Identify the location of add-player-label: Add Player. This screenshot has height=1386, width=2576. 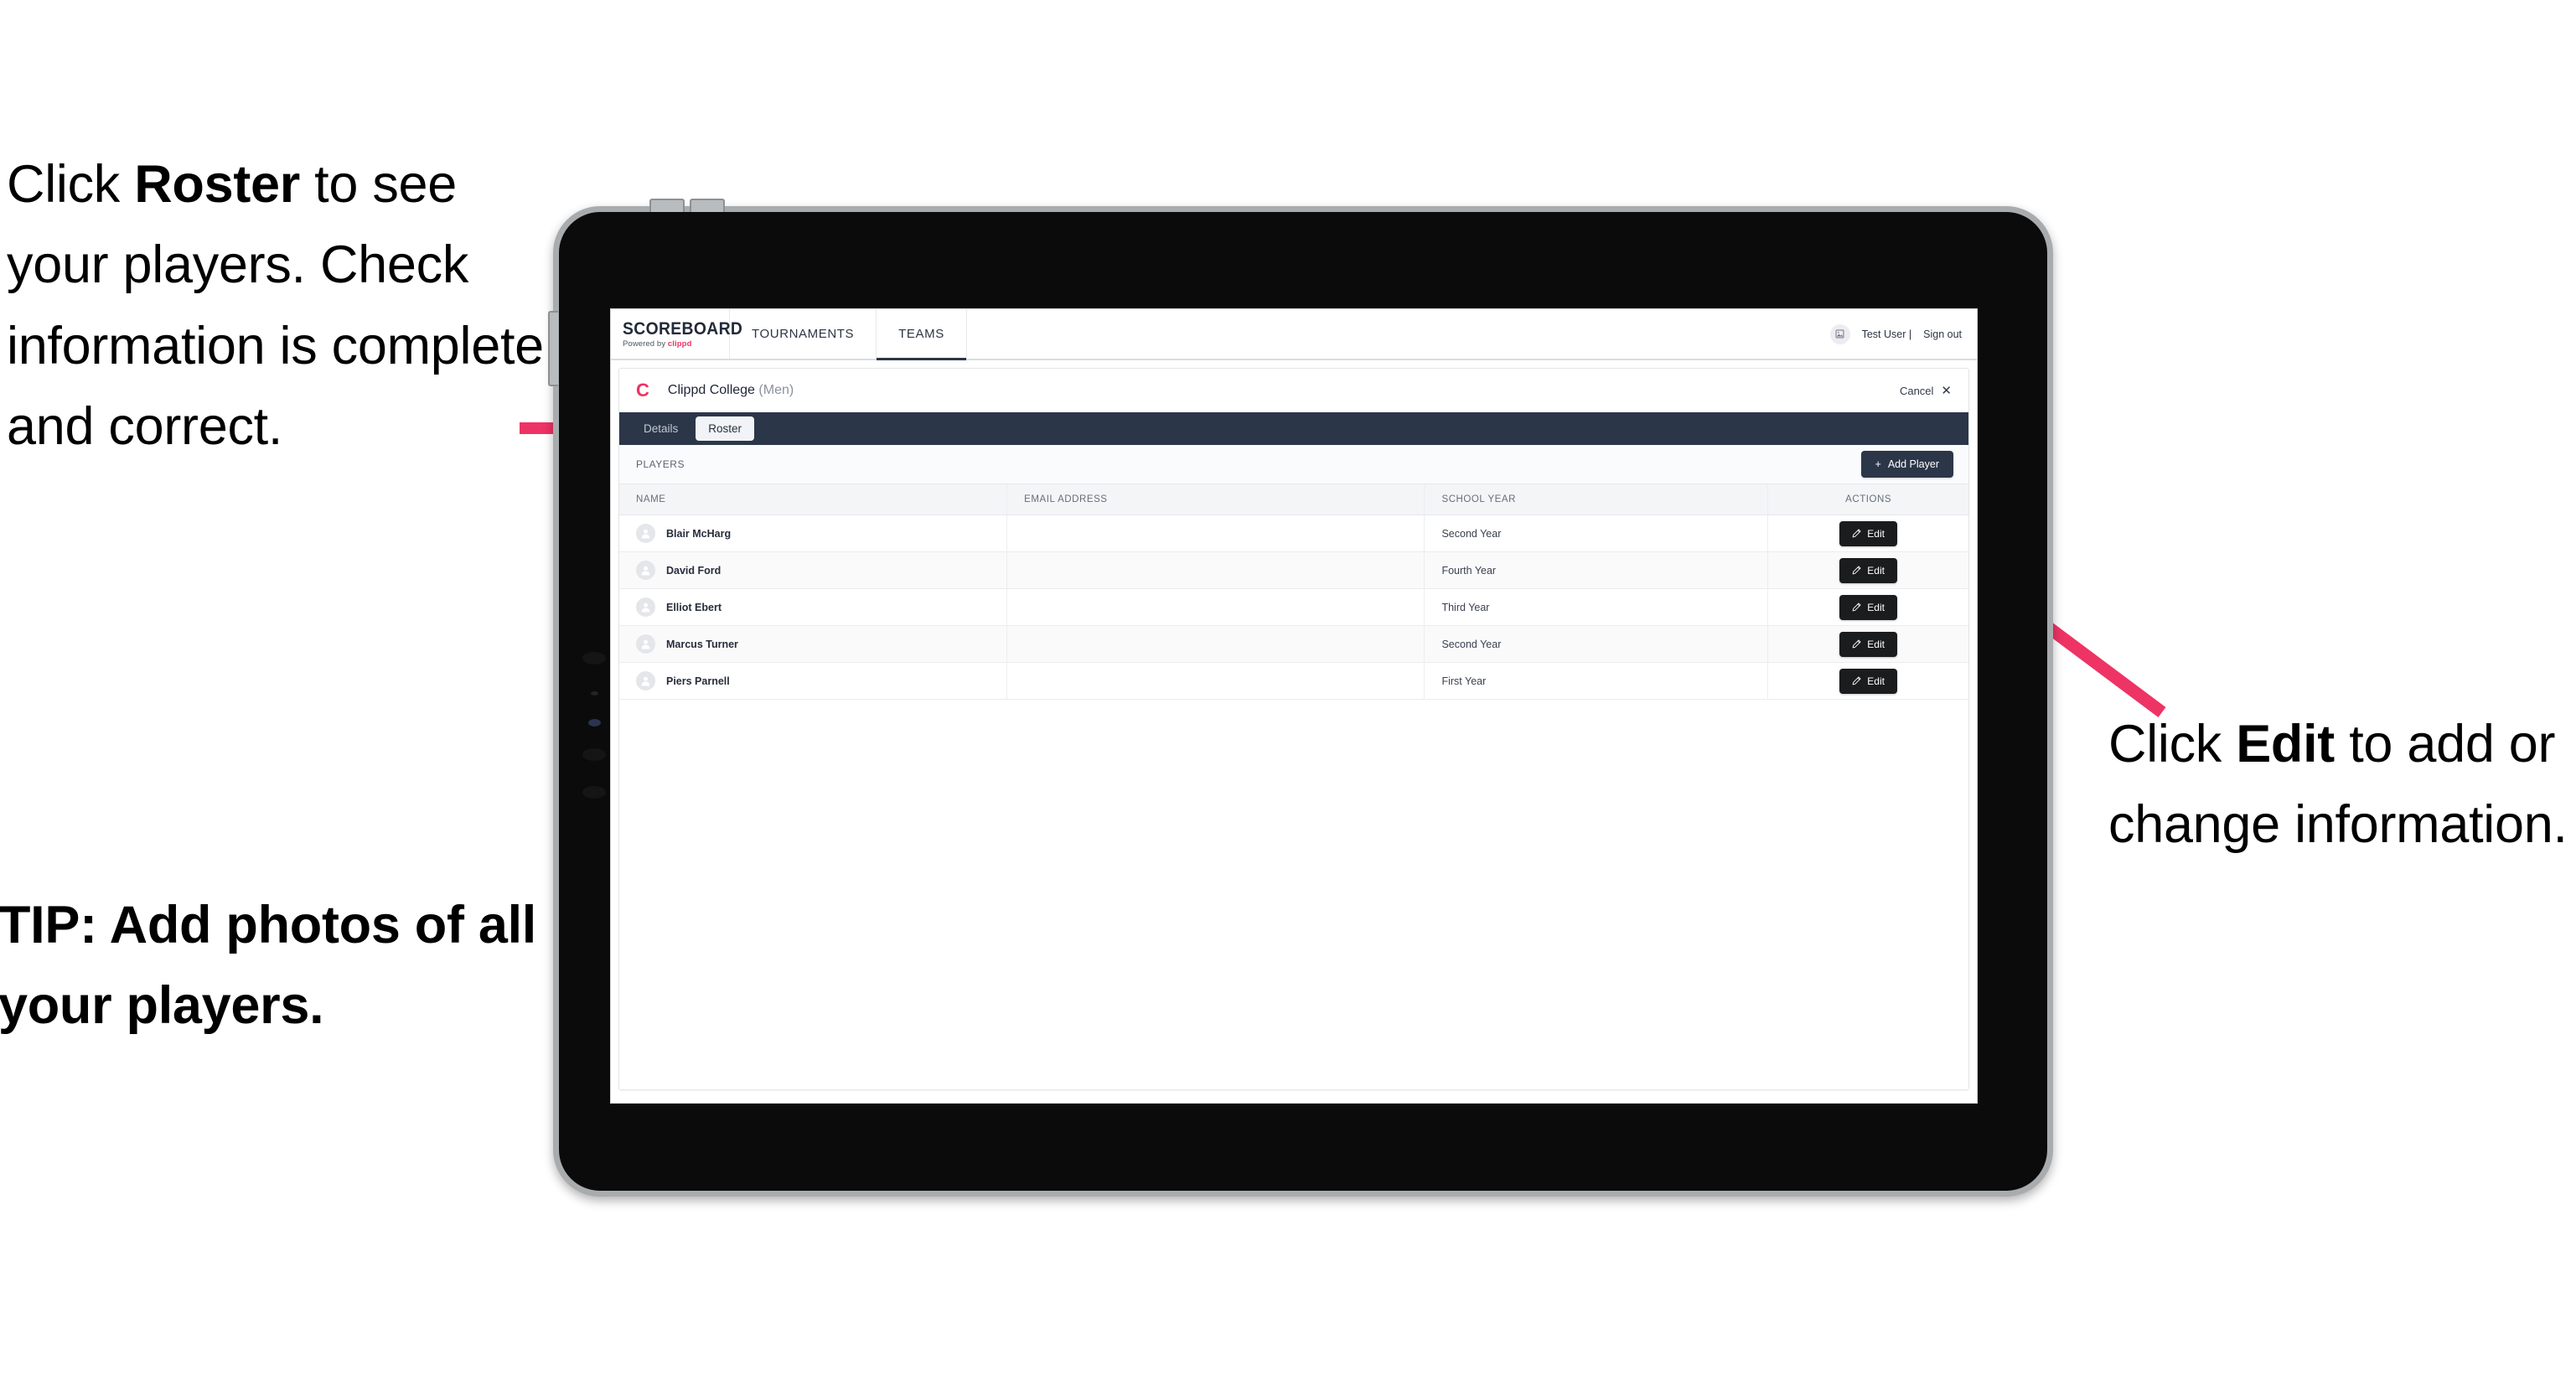
(1913, 464).